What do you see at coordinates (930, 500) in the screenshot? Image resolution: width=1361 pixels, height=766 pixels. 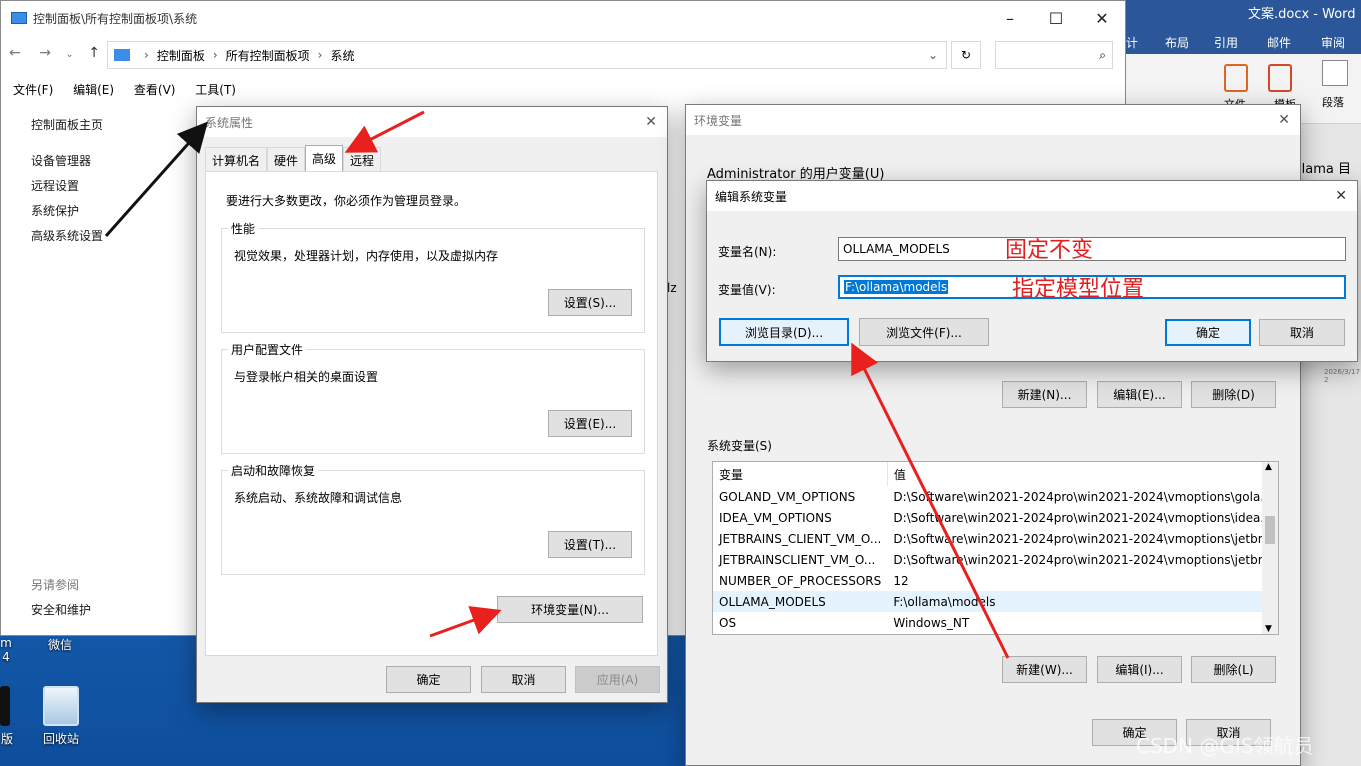 I see `arrow-to-browse-dir` at bounding box center [930, 500].